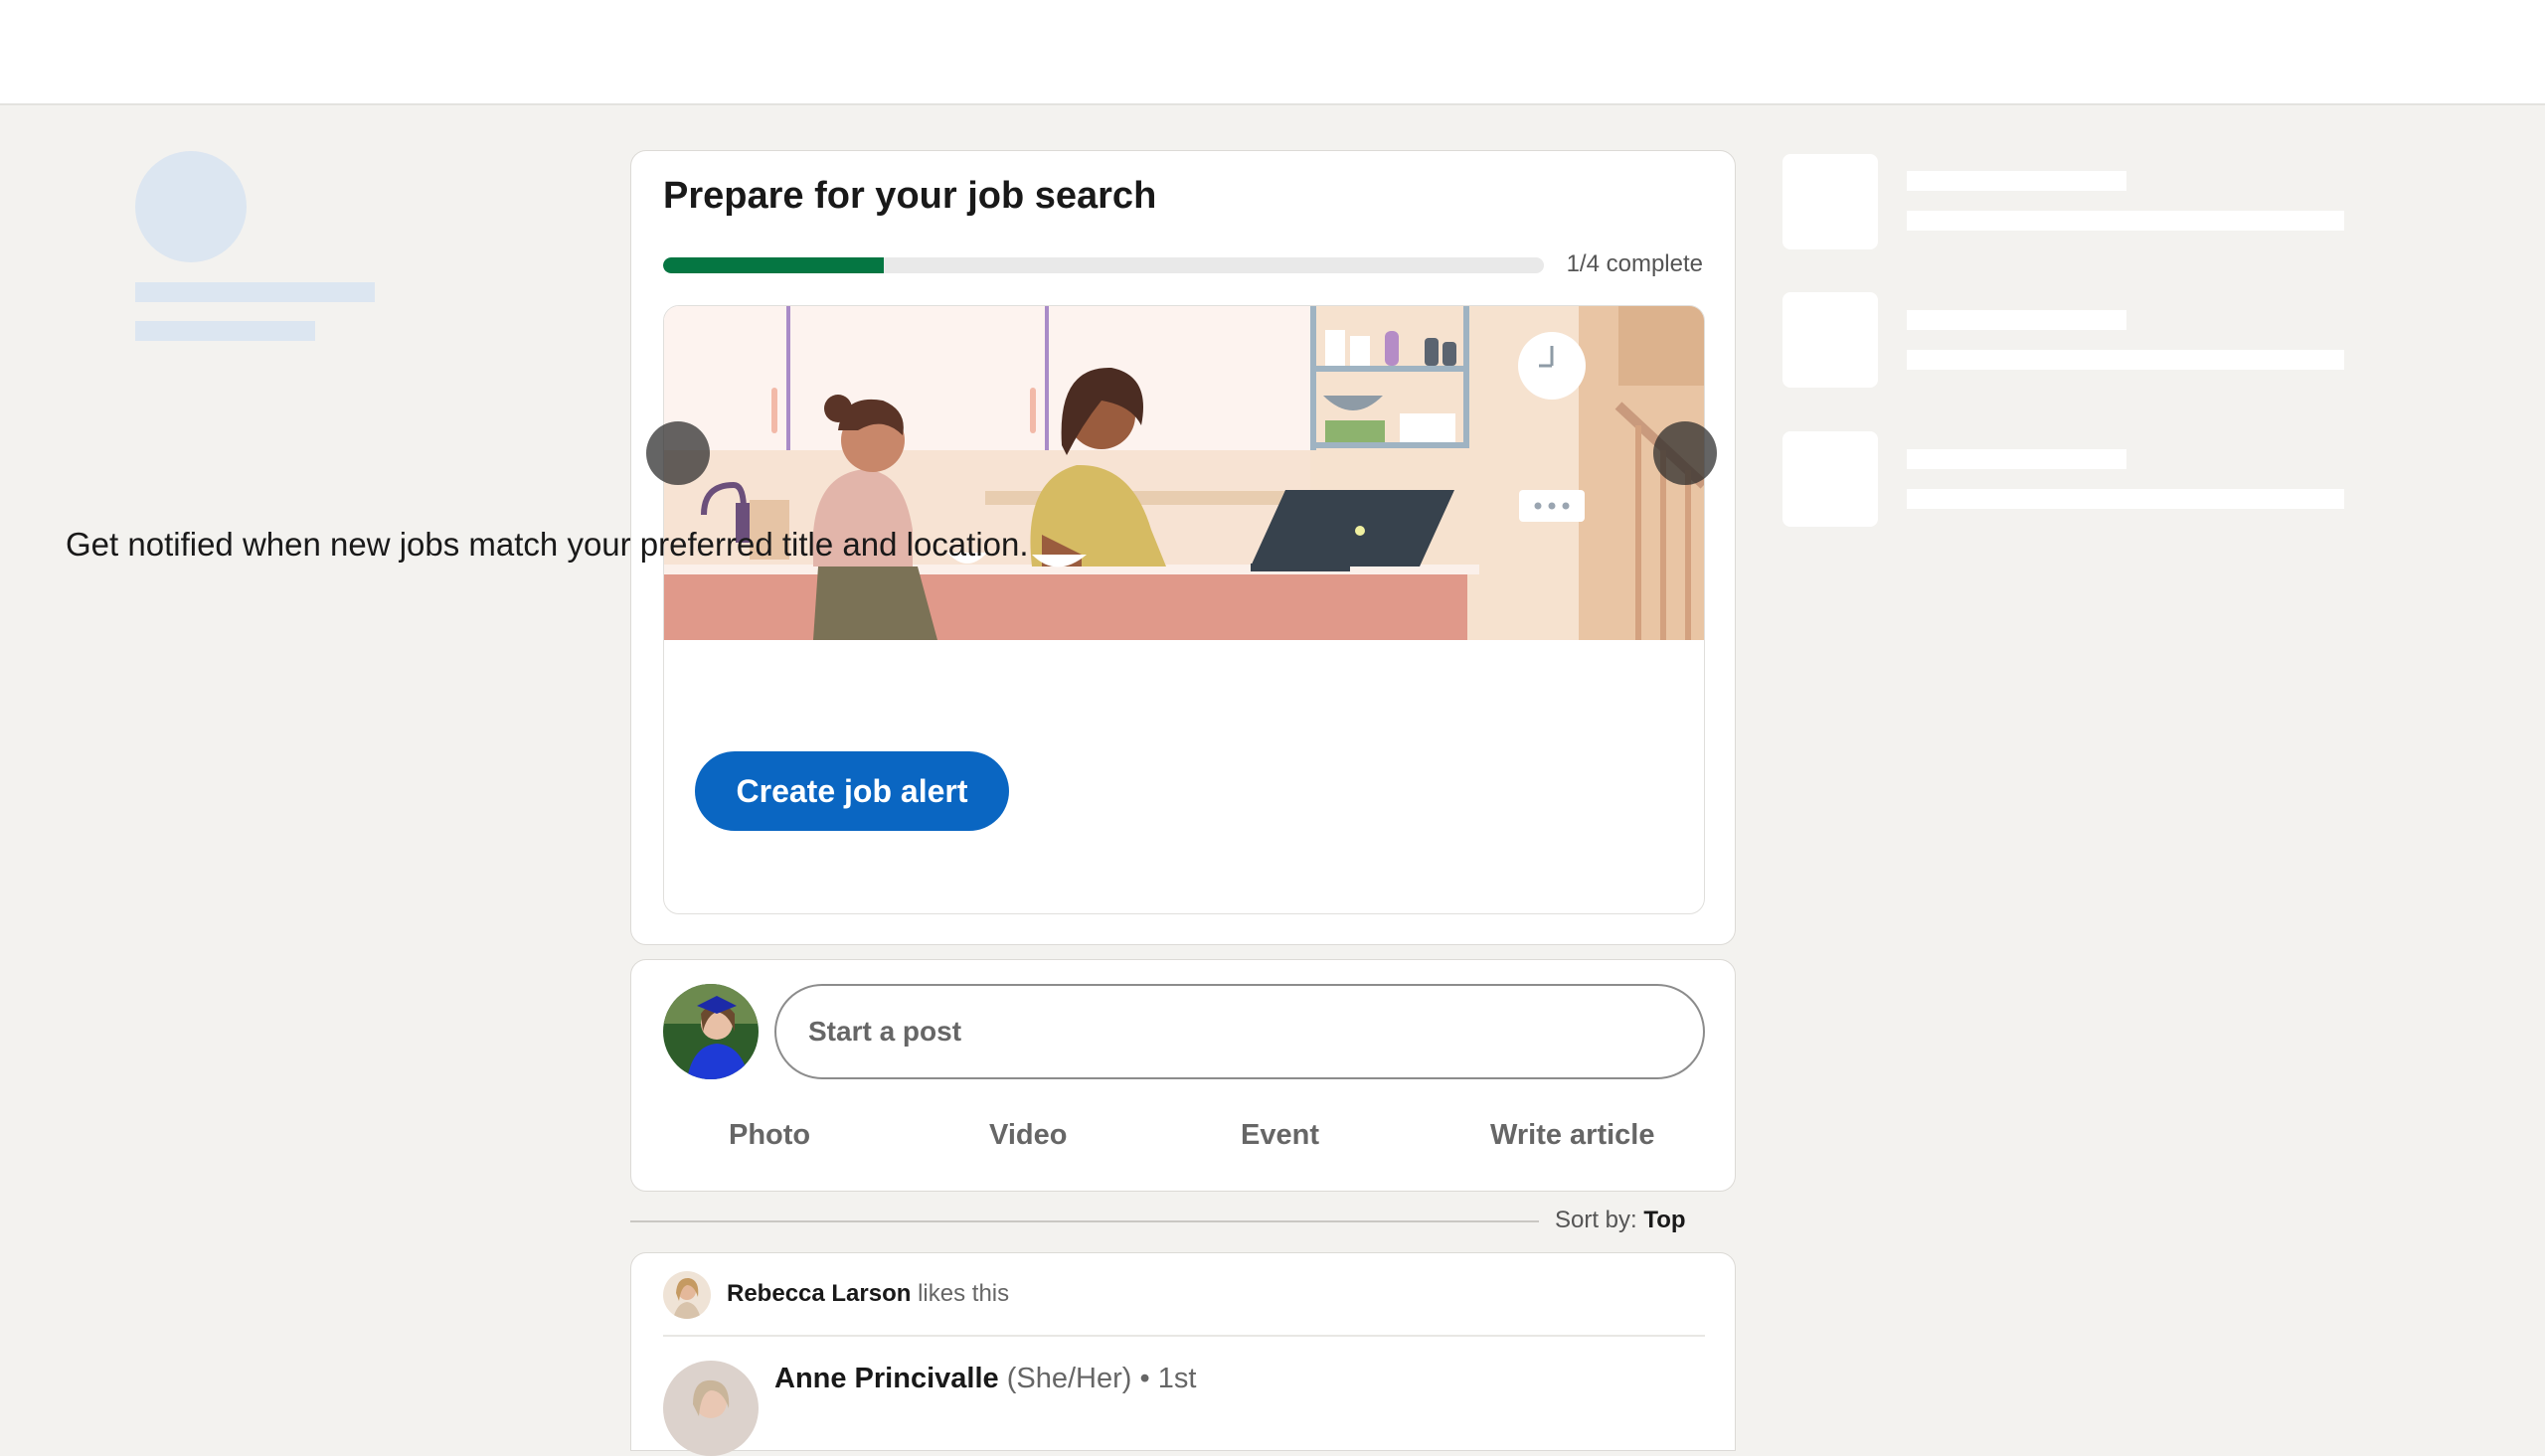 The width and height of the screenshot is (2545, 1456). What do you see at coordinates (1084, 1221) in the screenshot?
I see `feed-divider` at bounding box center [1084, 1221].